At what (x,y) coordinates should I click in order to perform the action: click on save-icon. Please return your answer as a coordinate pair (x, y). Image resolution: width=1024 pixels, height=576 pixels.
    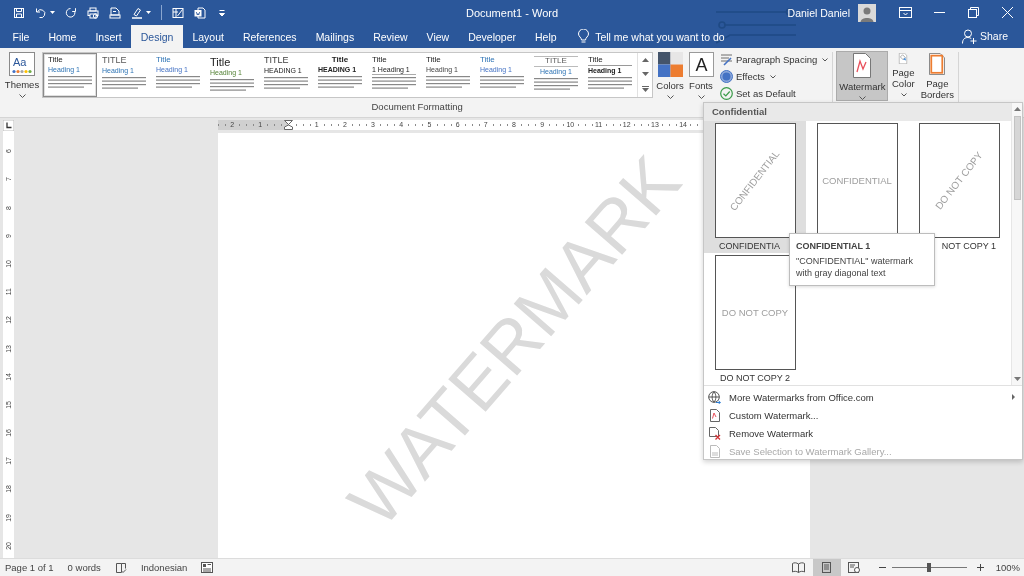
    Looking at the image, I should click on (19, 12).